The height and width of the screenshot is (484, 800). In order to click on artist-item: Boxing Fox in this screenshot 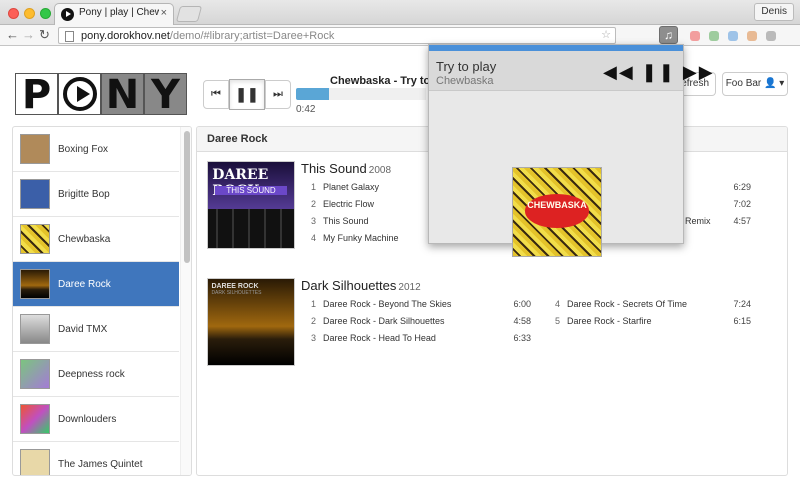, I will do `click(96, 149)`.